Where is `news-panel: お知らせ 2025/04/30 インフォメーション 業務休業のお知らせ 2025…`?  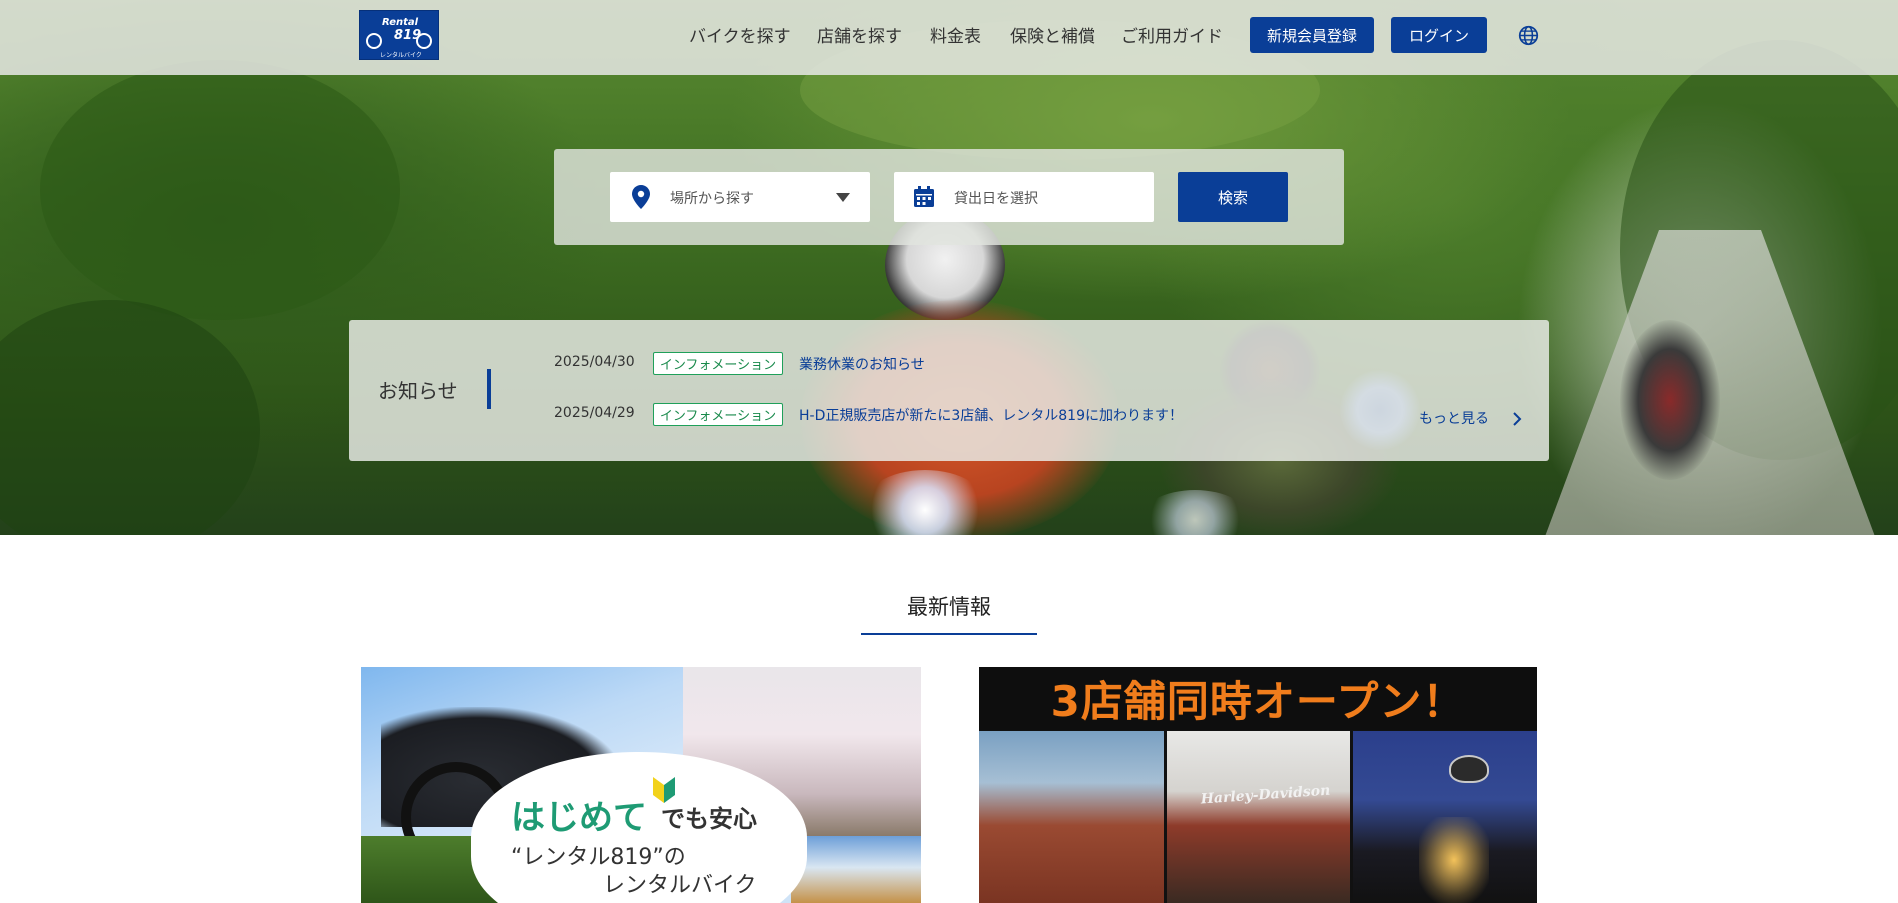
news-panel: お知らせ 2025/04/30 インフォメーション 業務休業のお知らせ 2025… is located at coordinates (949, 390).